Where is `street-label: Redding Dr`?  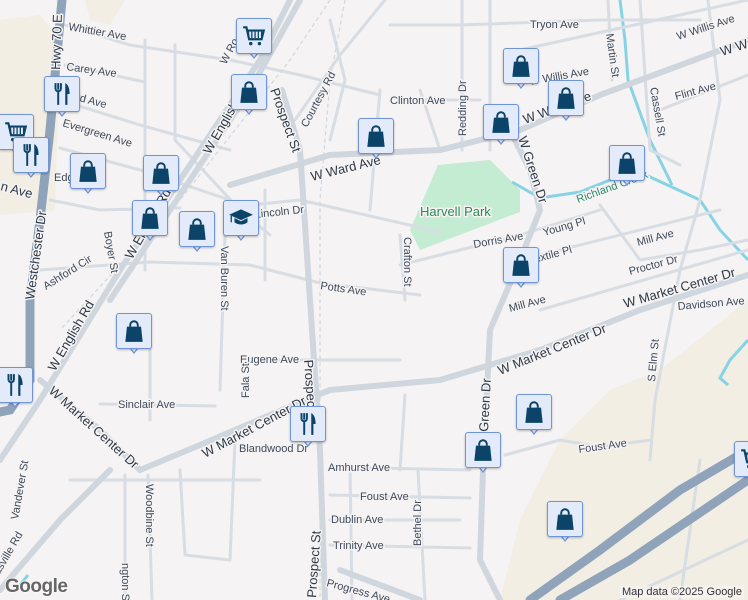
street-label: Redding Dr is located at coordinates (463, 108).